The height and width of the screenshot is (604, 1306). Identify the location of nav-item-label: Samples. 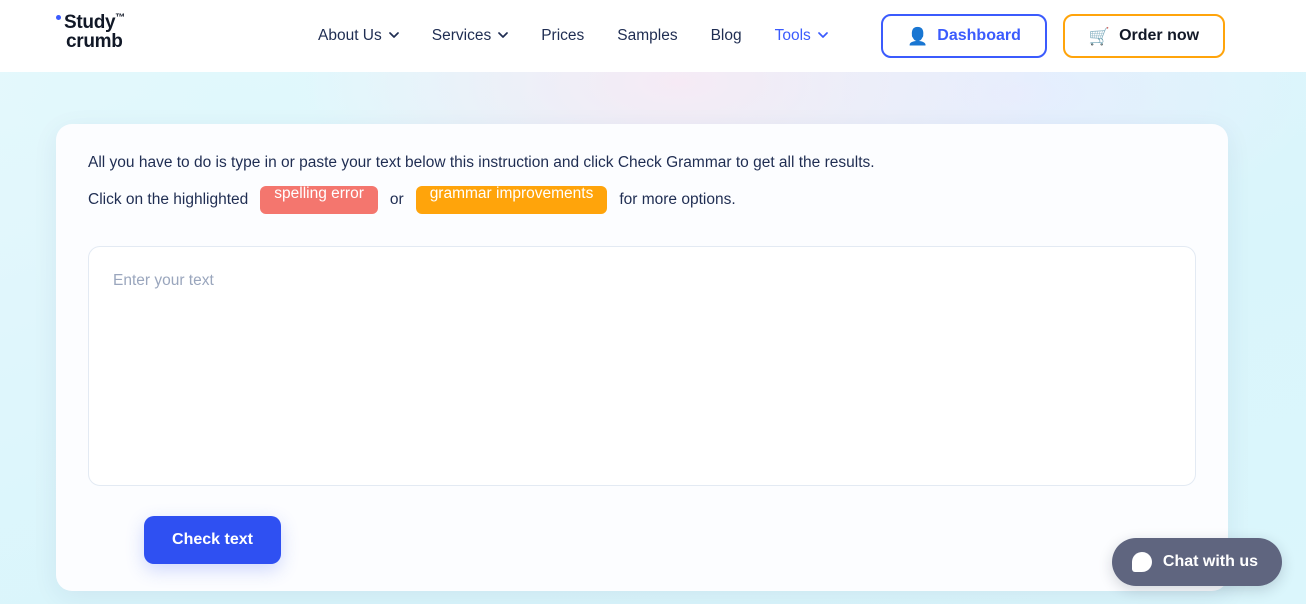
(647, 35).